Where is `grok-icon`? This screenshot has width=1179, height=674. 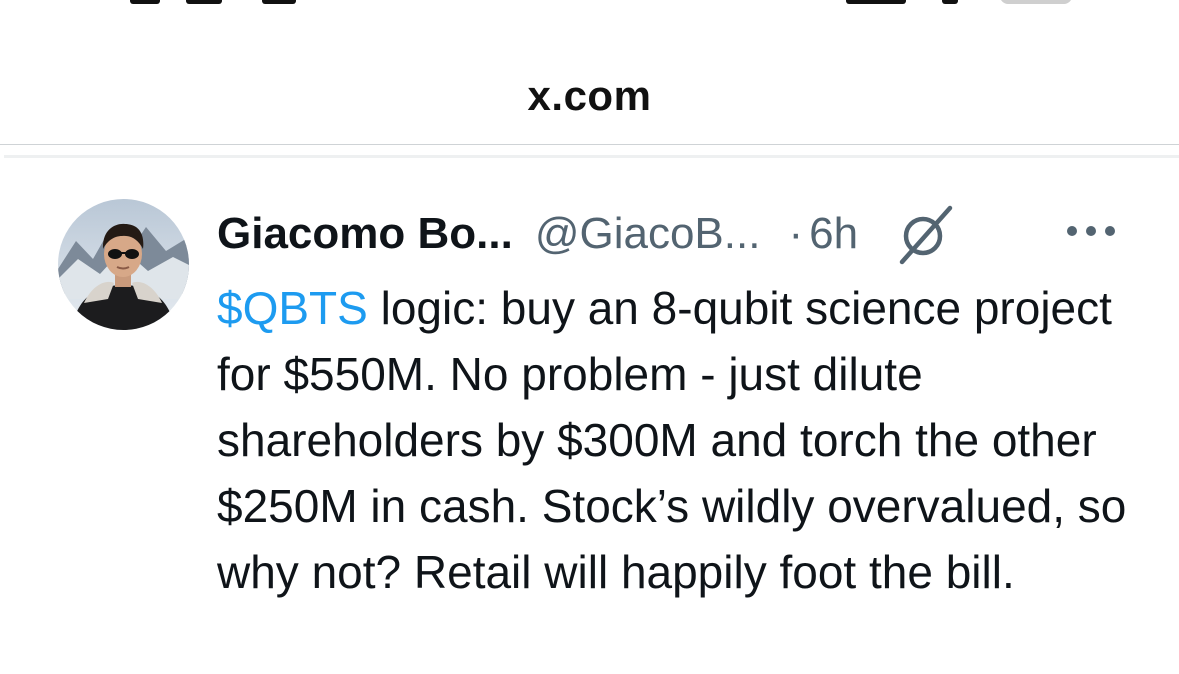
grok-icon is located at coordinates (924, 234).